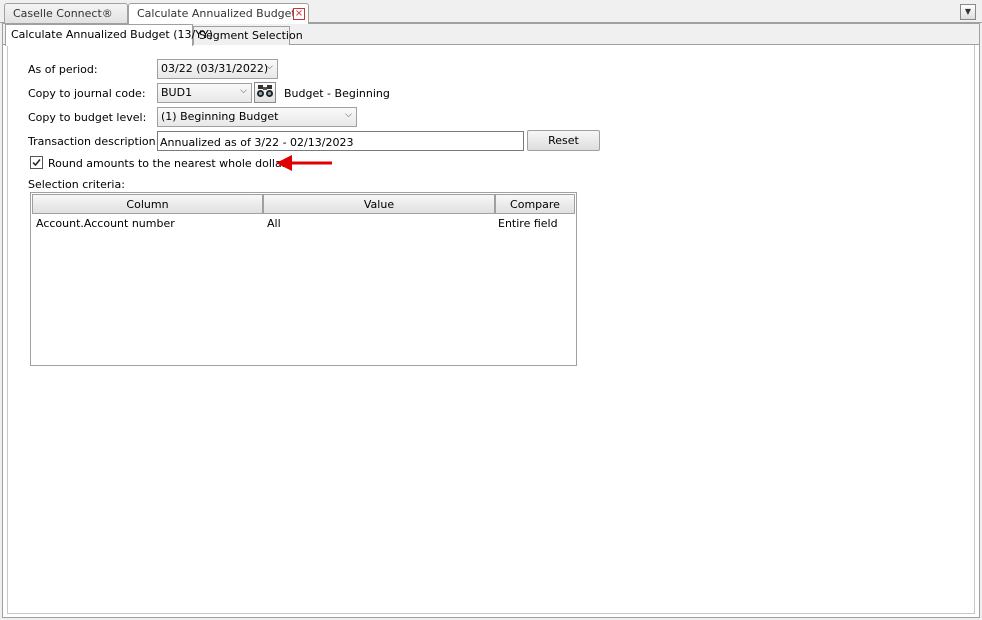  I want to click on as-of-period-select: 03/22 (03/31/2022) ⌵, so click(217, 69).